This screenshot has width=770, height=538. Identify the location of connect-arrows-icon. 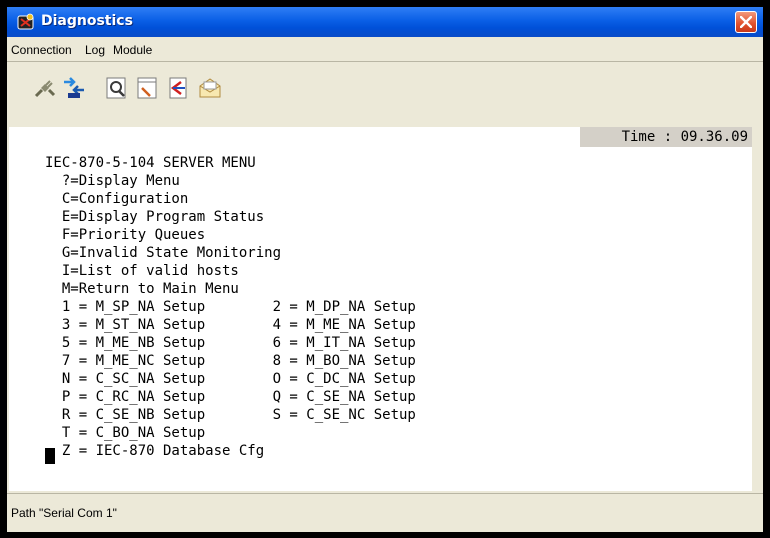
(74, 87).